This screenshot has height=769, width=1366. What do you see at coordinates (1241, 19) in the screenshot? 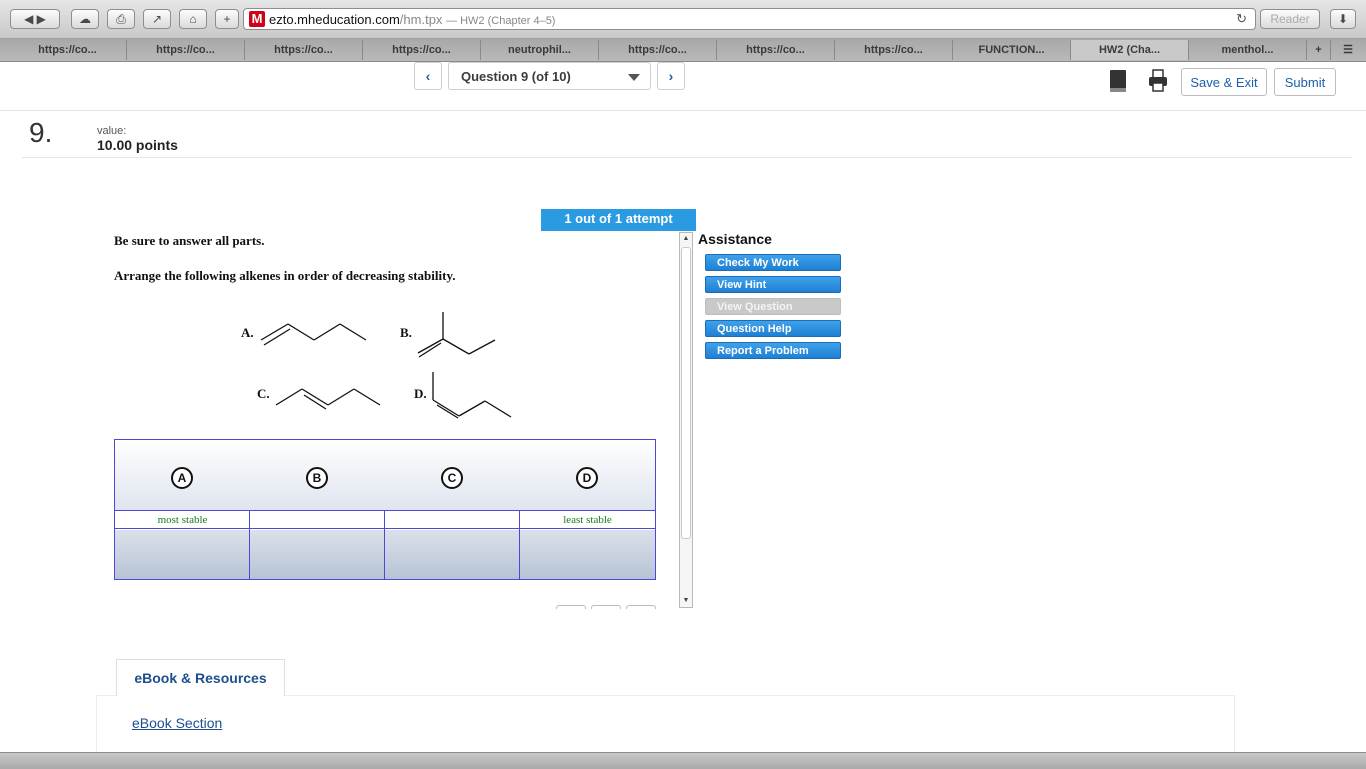
I see `reload-icon: ↻` at bounding box center [1241, 19].